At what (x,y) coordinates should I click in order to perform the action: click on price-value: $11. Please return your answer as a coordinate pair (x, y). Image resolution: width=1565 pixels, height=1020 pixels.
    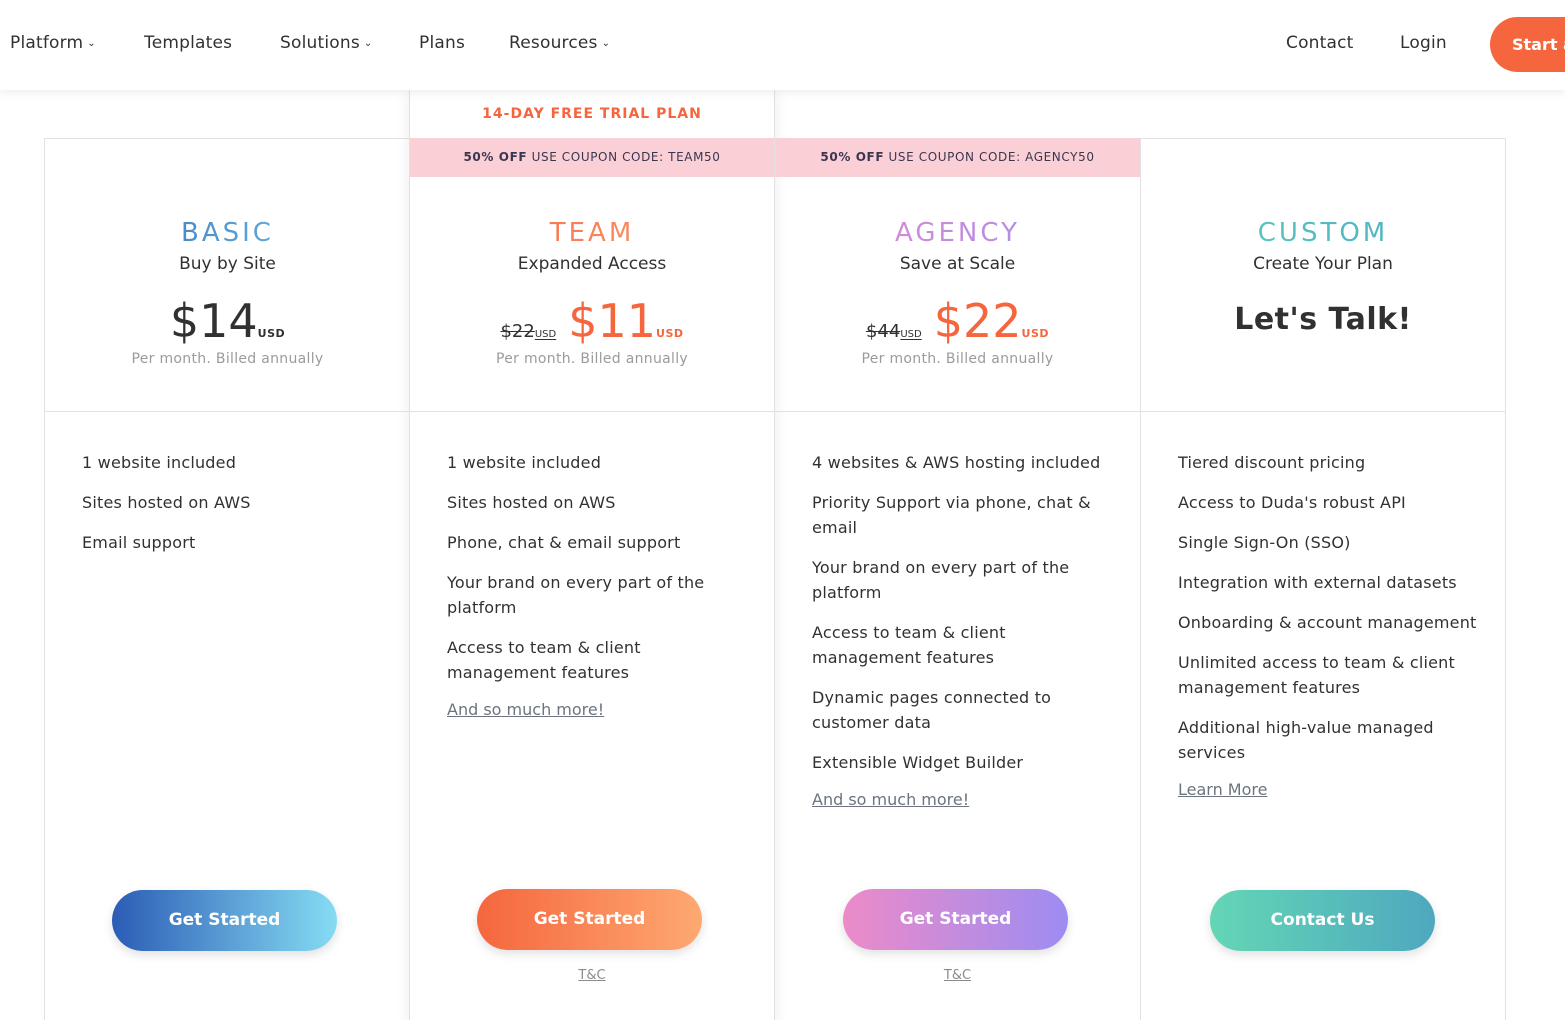
    Looking at the image, I should click on (612, 321).